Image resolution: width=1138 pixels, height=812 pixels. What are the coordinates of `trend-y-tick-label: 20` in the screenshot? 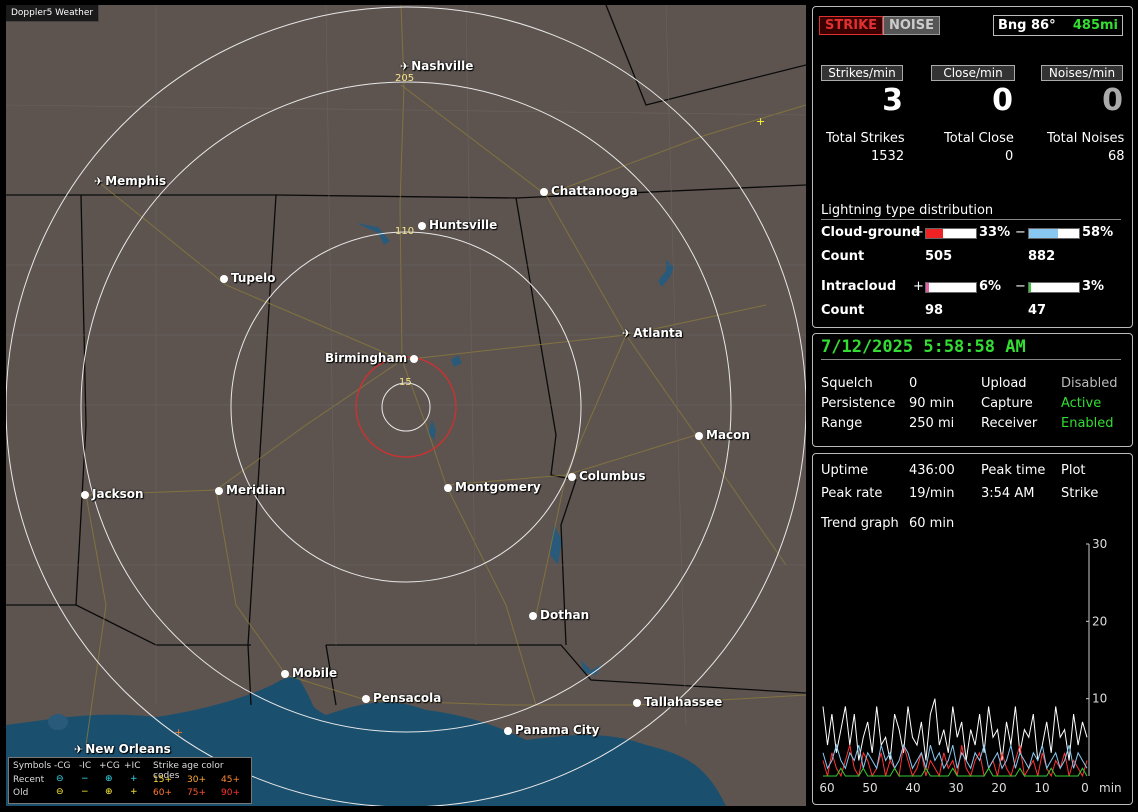 It's located at (1099, 621).